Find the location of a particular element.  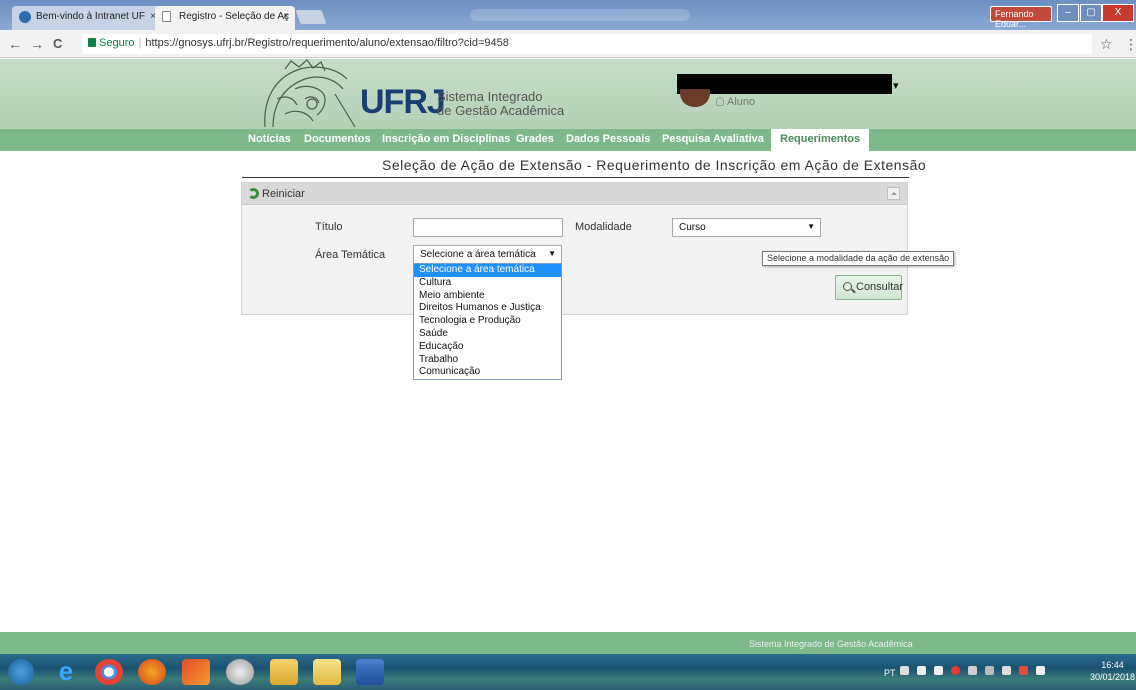

word-icon is located at coordinates (370, 672).